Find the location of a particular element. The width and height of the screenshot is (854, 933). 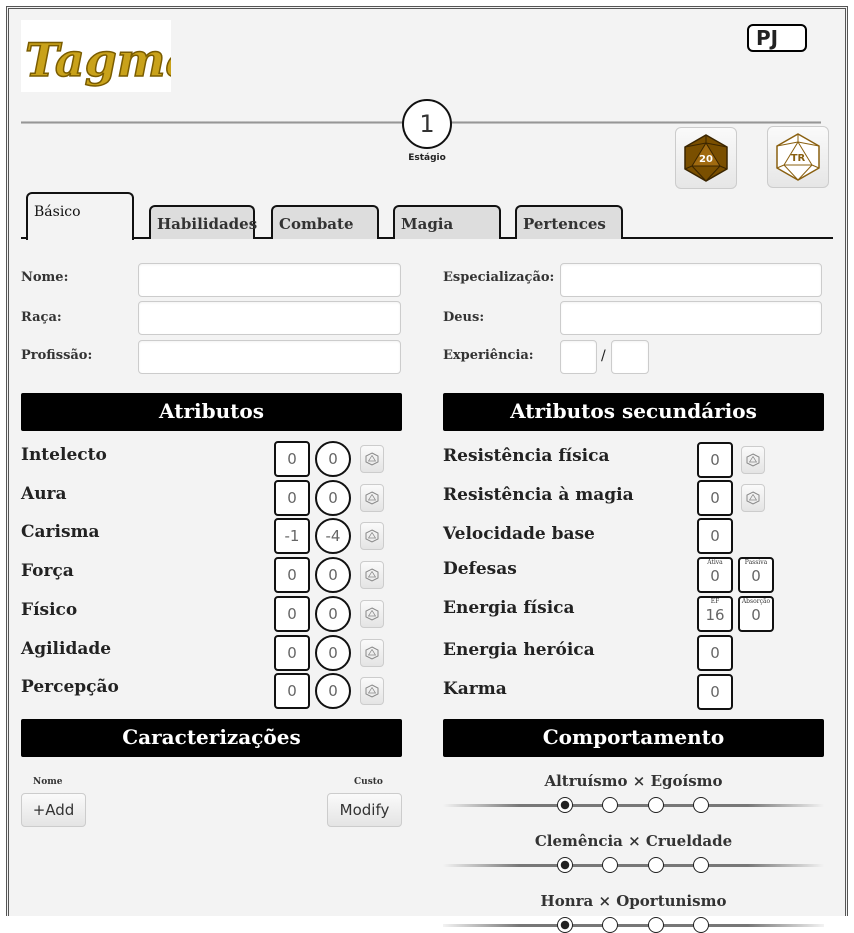

defesa-ativa-value: Ativa 0 is located at coordinates (715, 575).